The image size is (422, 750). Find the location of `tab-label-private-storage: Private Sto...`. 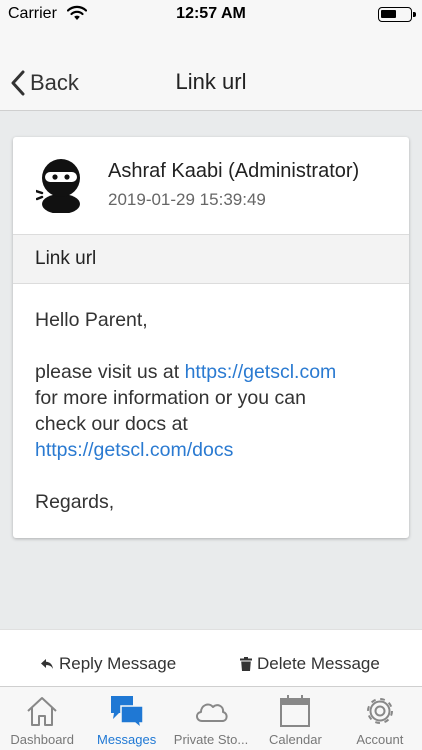

tab-label-private-storage: Private Sto... is located at coordinates (211, 739).